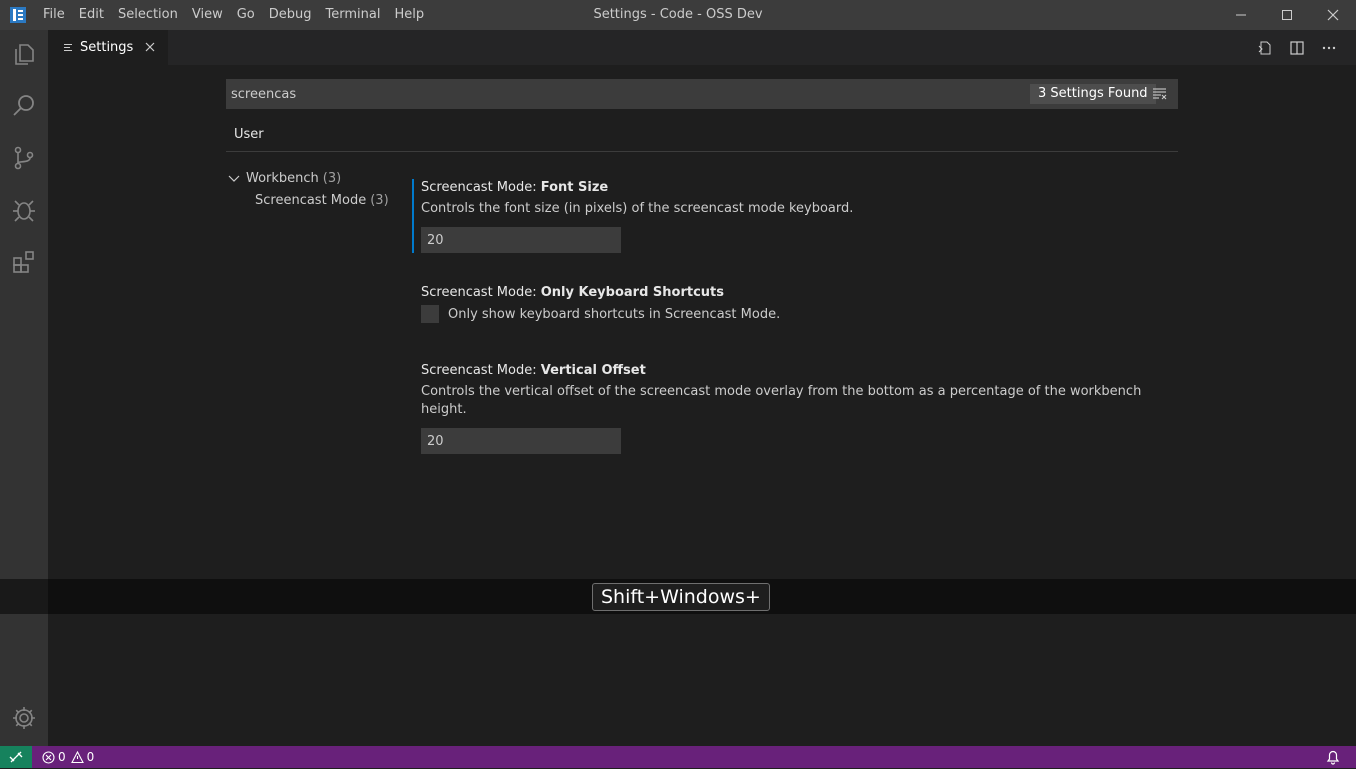 Image resolution: width=1356 pixels, height=769 pixels. I want to click on warning-count: 0, so click(90, 757).